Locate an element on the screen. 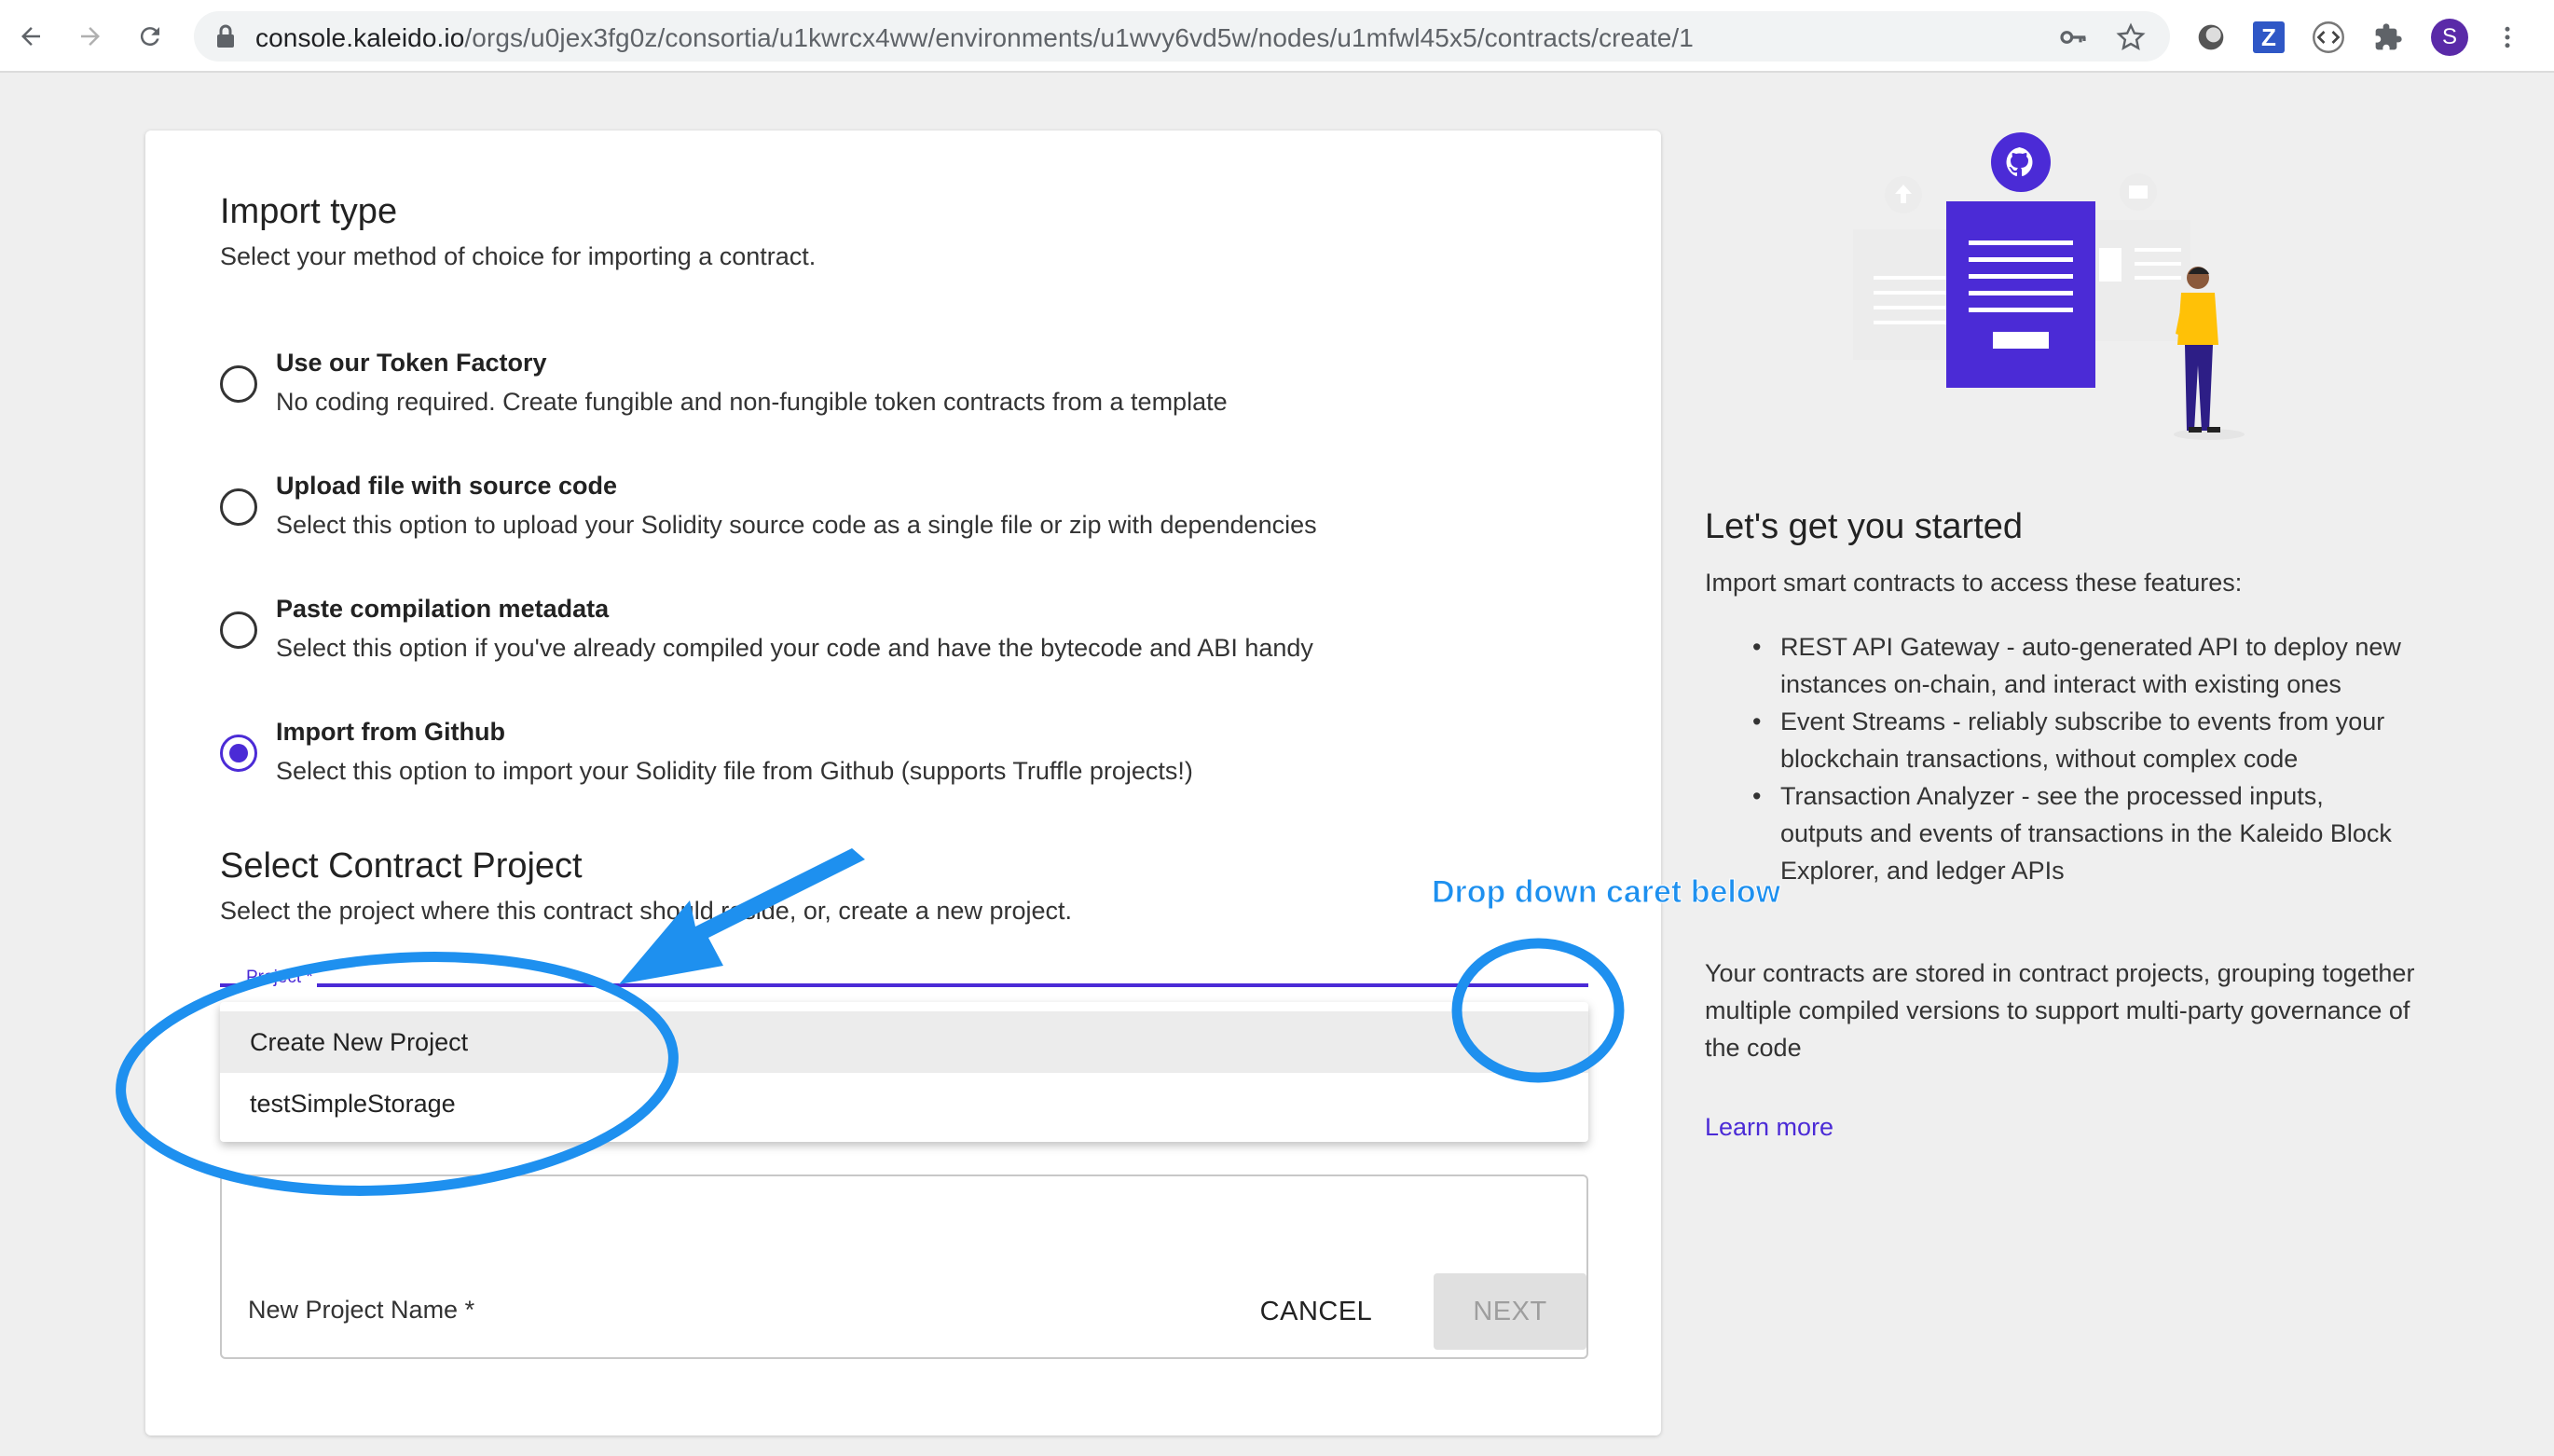  radio-token-factory is located at coordinates (239, 384).